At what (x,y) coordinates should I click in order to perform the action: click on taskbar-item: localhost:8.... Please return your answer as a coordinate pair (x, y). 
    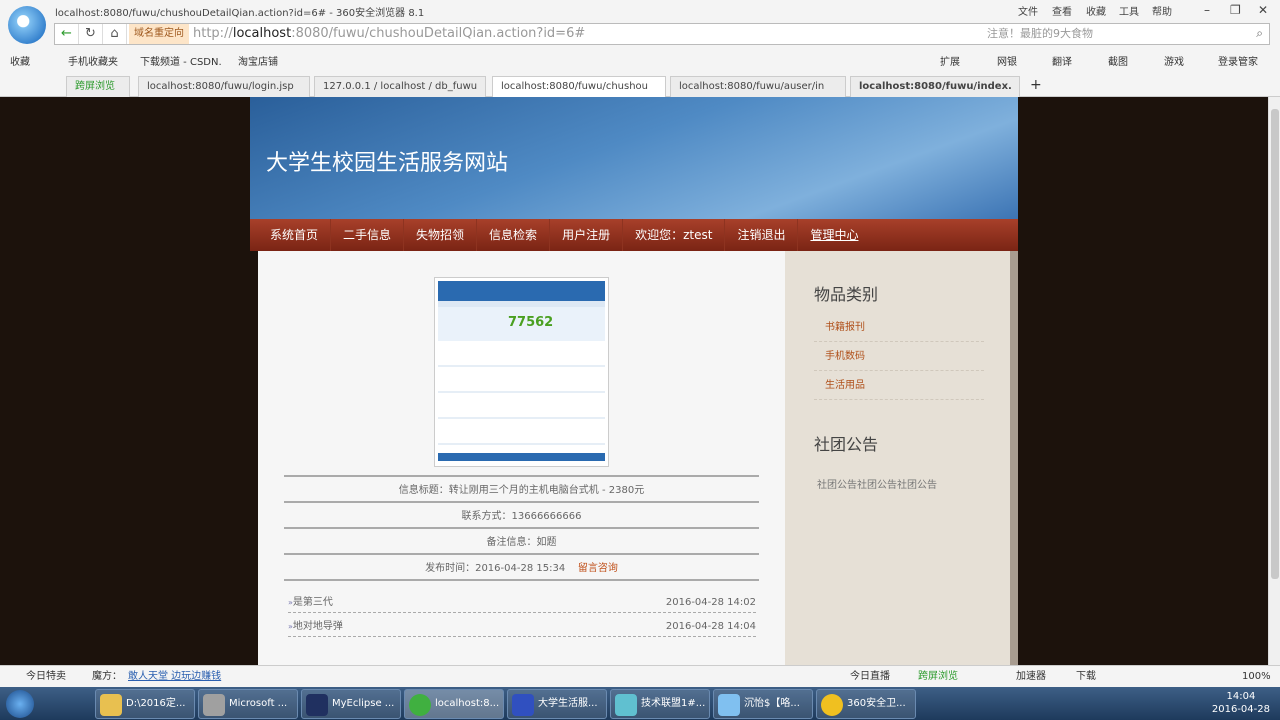
    Looking at the image, I should click on (454, 704).